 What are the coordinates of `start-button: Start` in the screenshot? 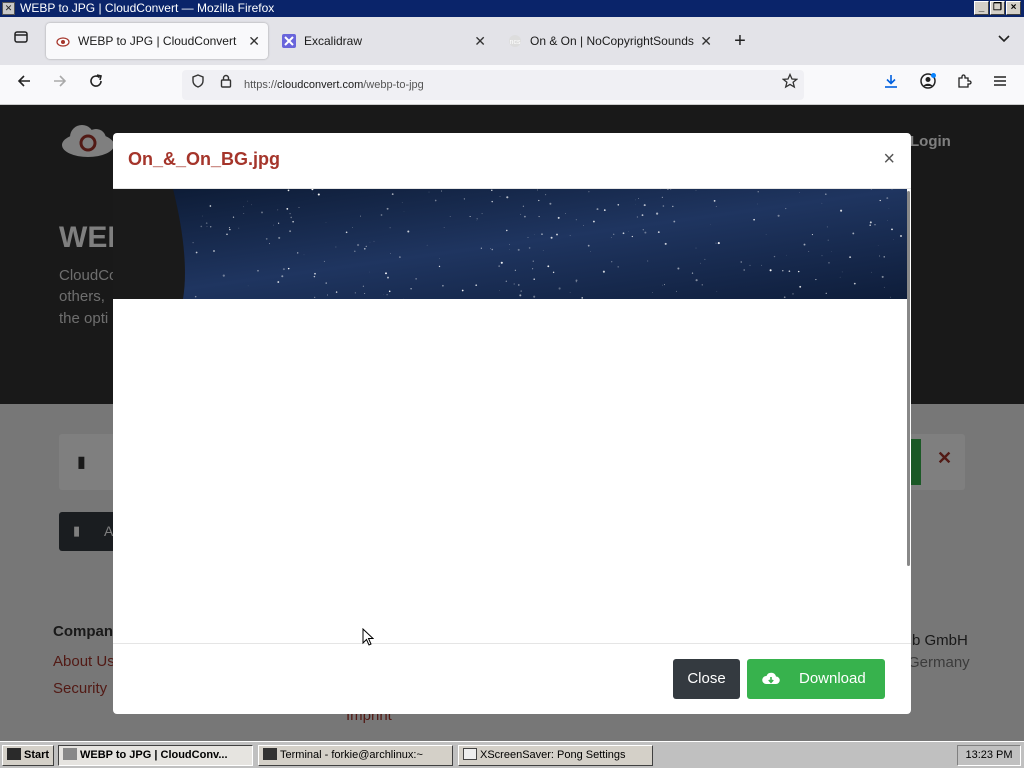 It's located at (28, 755).